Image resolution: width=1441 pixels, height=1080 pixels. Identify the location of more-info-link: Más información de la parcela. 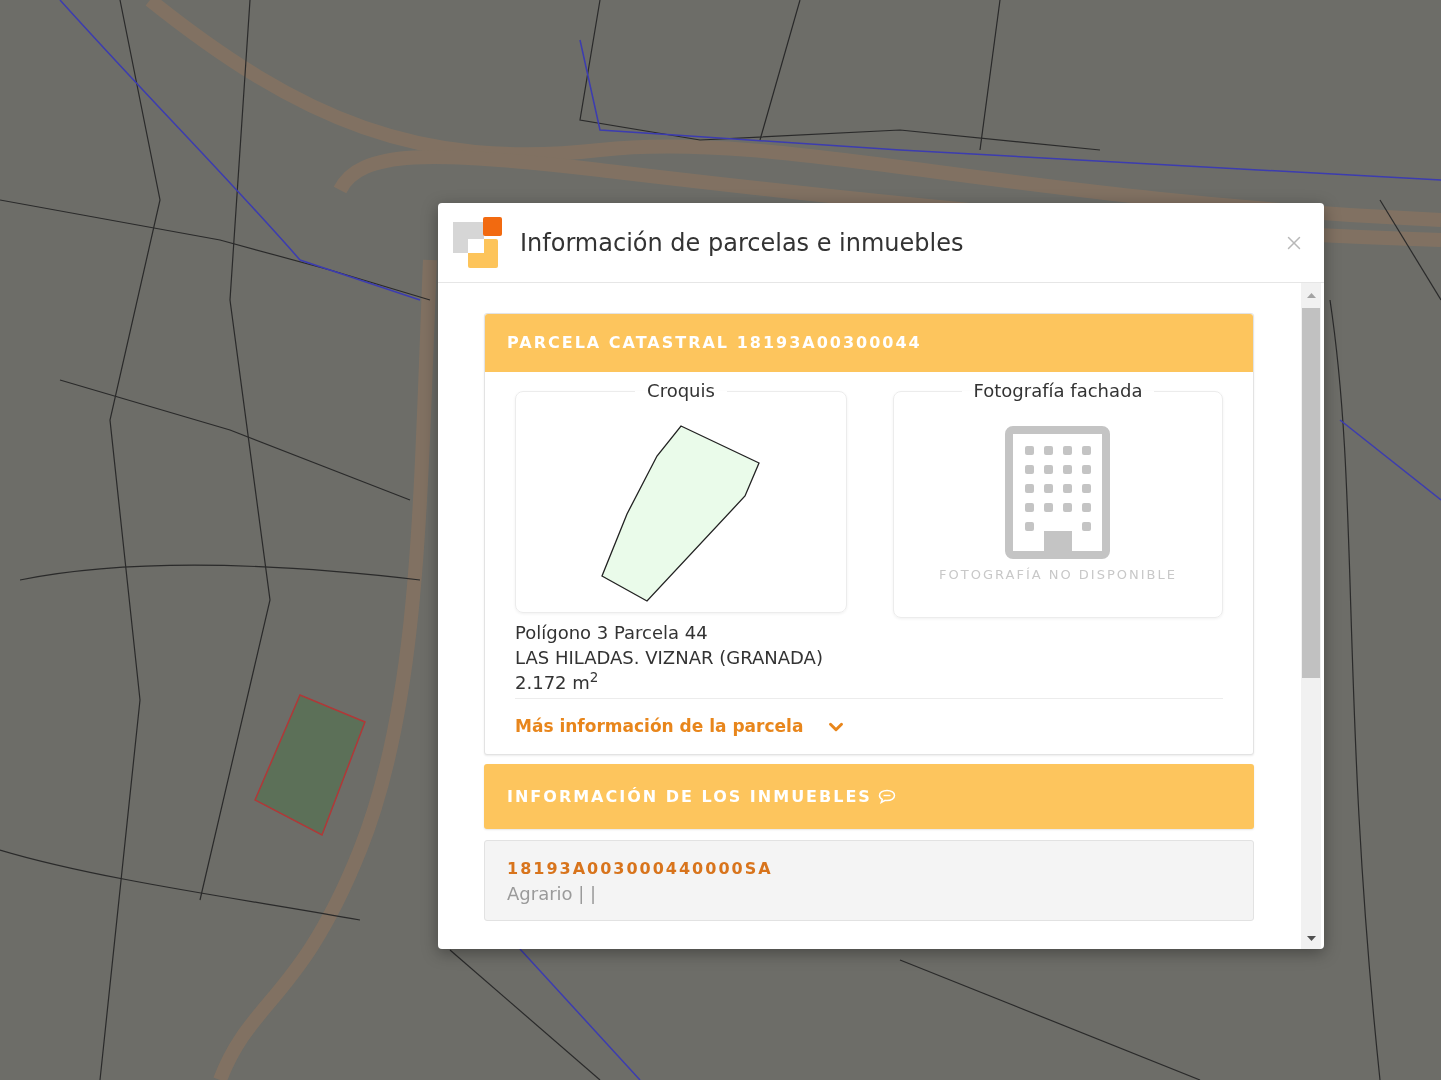
(681, 726).